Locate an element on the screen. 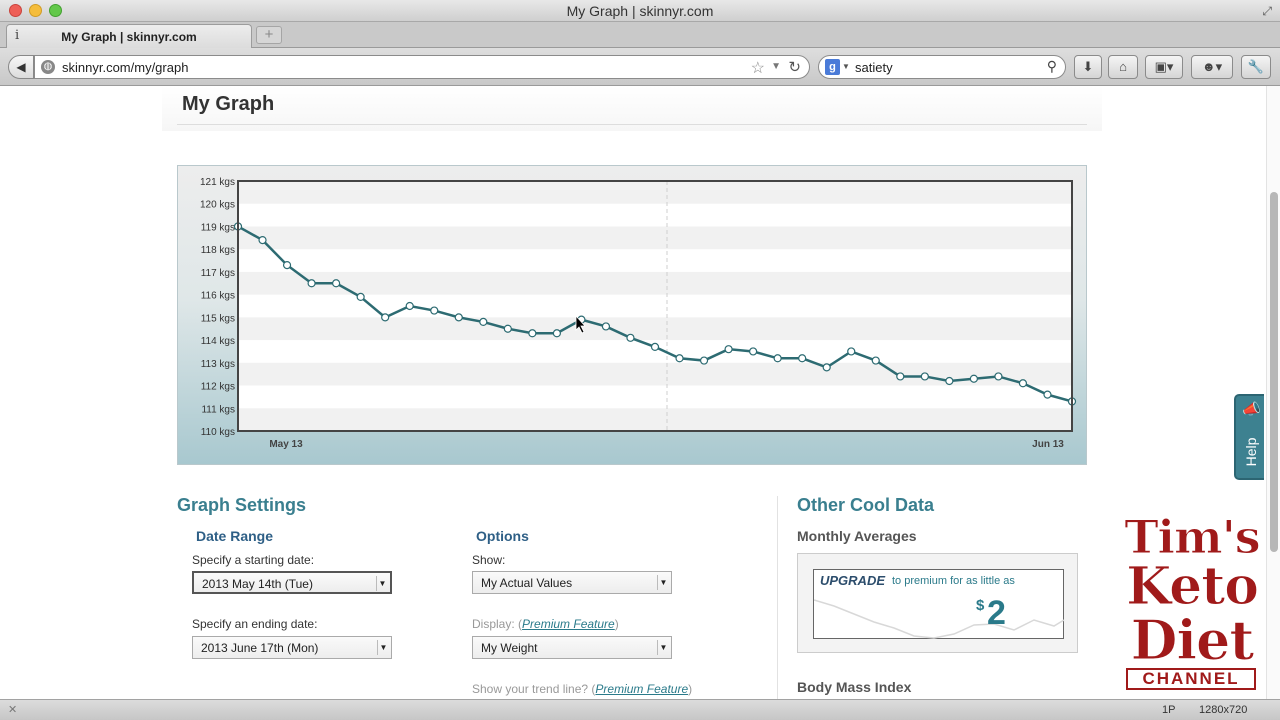  download-button: ⬇ is located at coordinates (1088, 67).